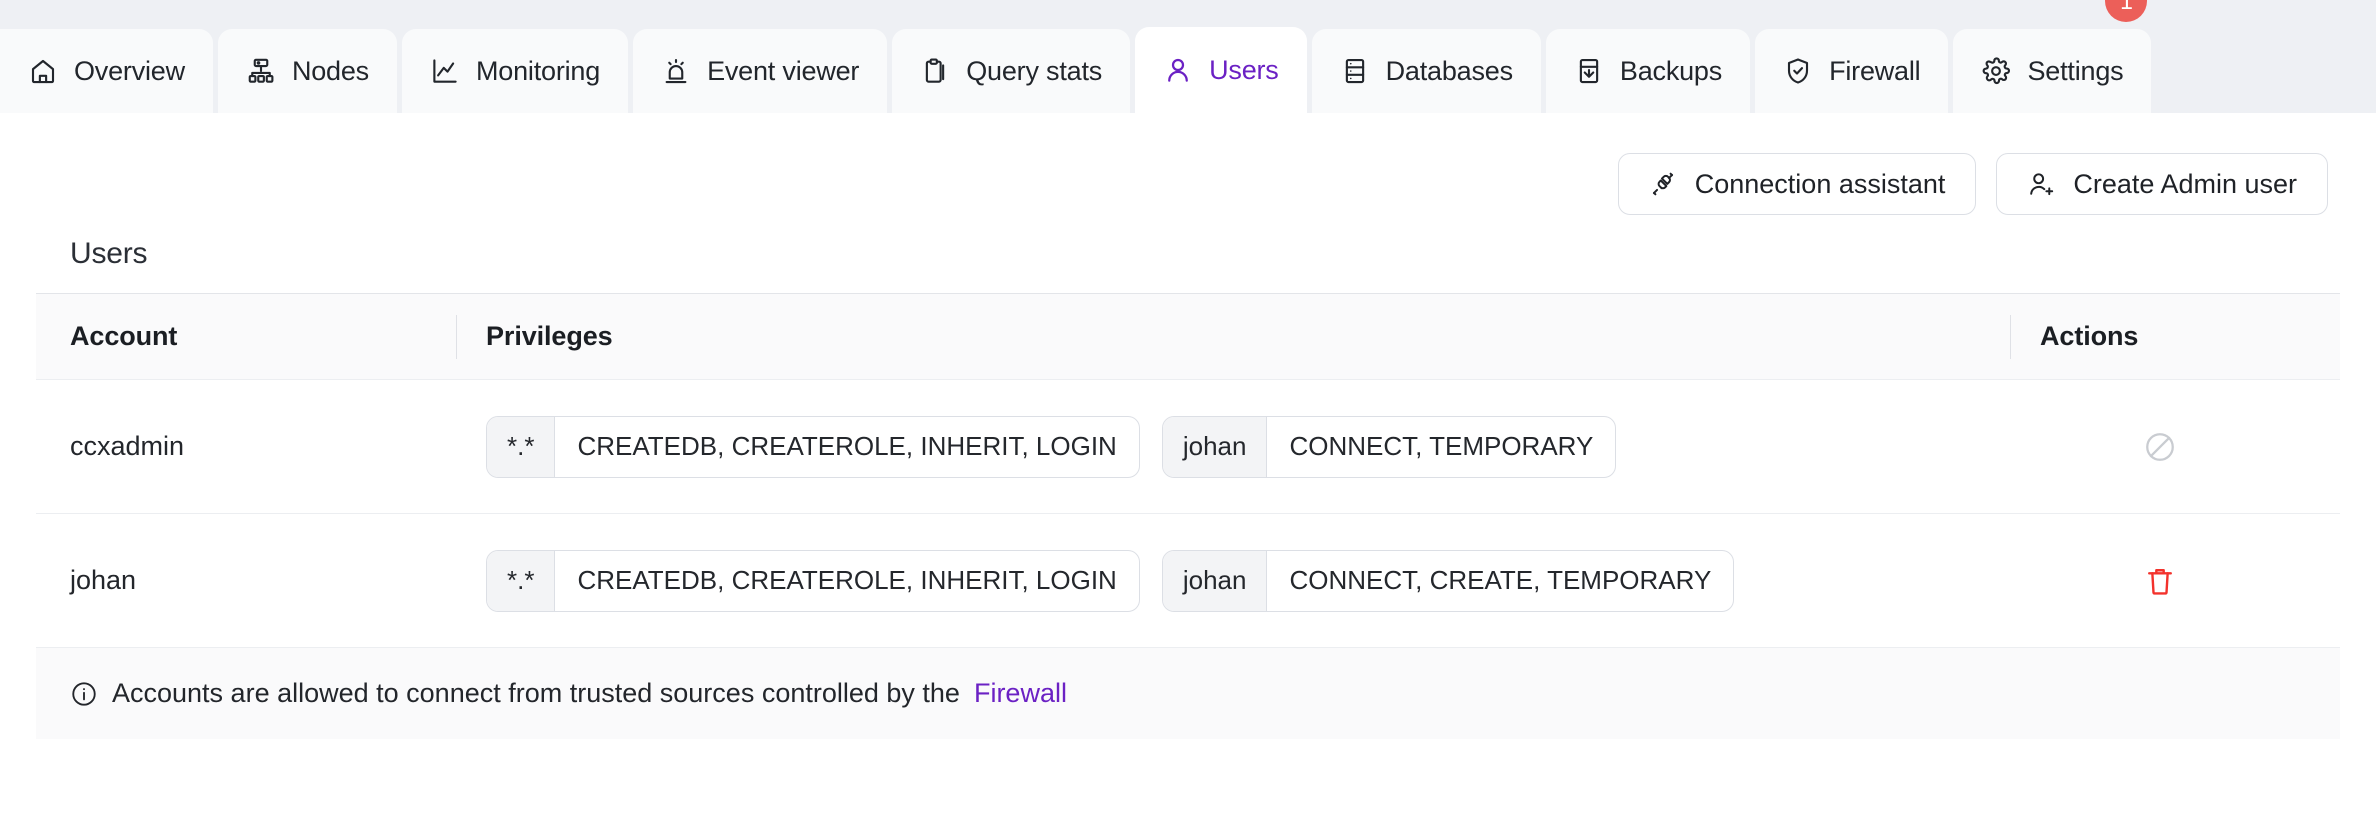  I want to click on shield-check-icon, so click(1798, 71).